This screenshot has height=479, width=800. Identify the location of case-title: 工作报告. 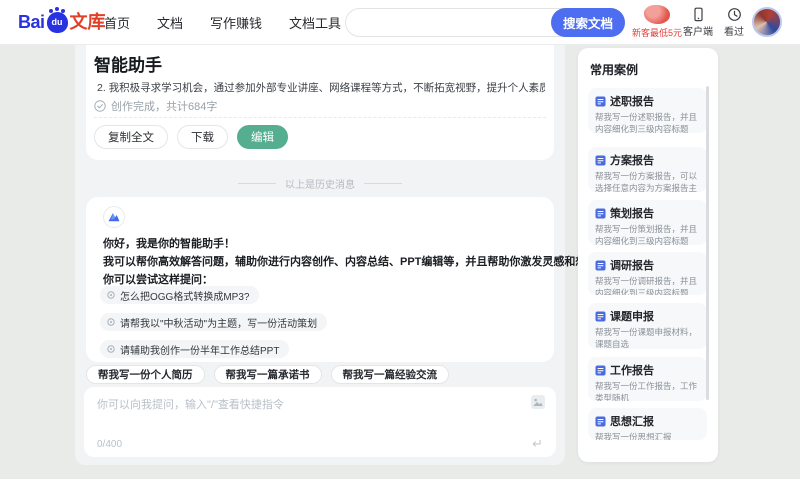
(632, 371).